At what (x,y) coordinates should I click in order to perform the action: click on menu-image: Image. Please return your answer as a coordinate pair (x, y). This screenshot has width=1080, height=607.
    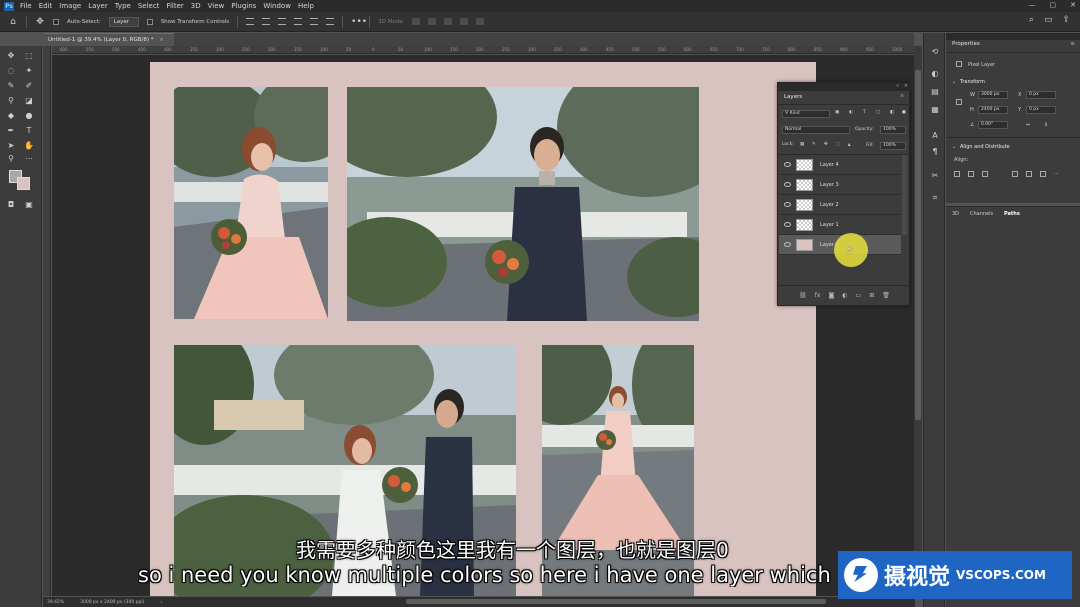
    Looking at the image, I should click on (70, 6).